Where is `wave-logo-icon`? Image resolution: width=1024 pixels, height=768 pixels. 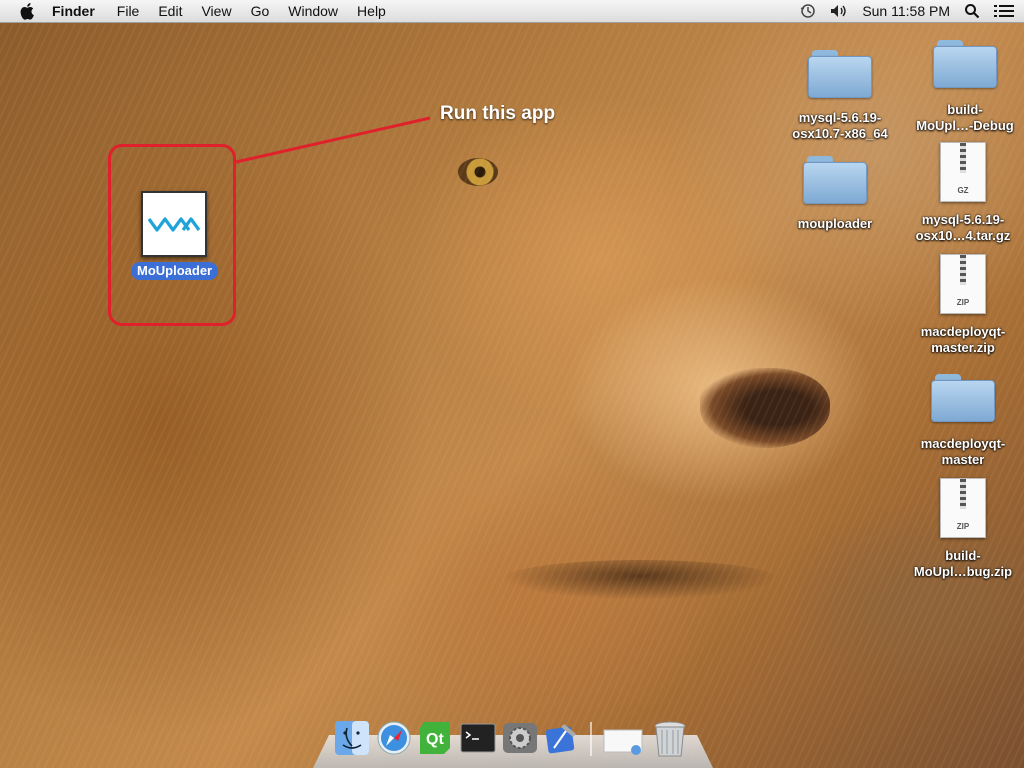 wave-logo-icon is located at coordinates (174, 224).